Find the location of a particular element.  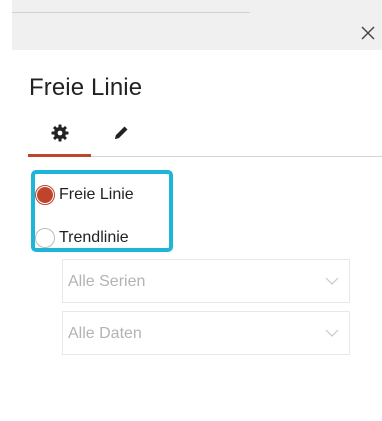

series-select-value: Alle Serien is located at coordinates (107, 281).